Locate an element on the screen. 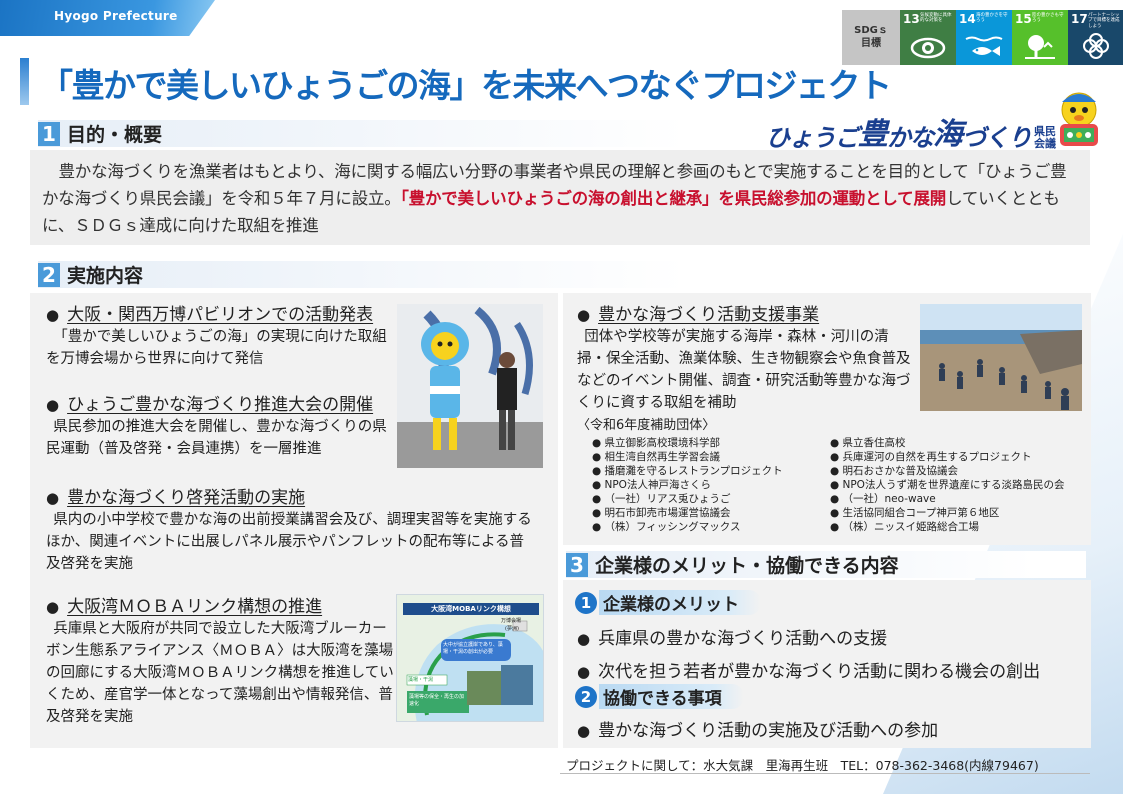 This screenshot has height=794, width=1123. merit-item-1: ● 兵庫県の豊かな海づくり活動への支援 is located at coordinates (732, 636).